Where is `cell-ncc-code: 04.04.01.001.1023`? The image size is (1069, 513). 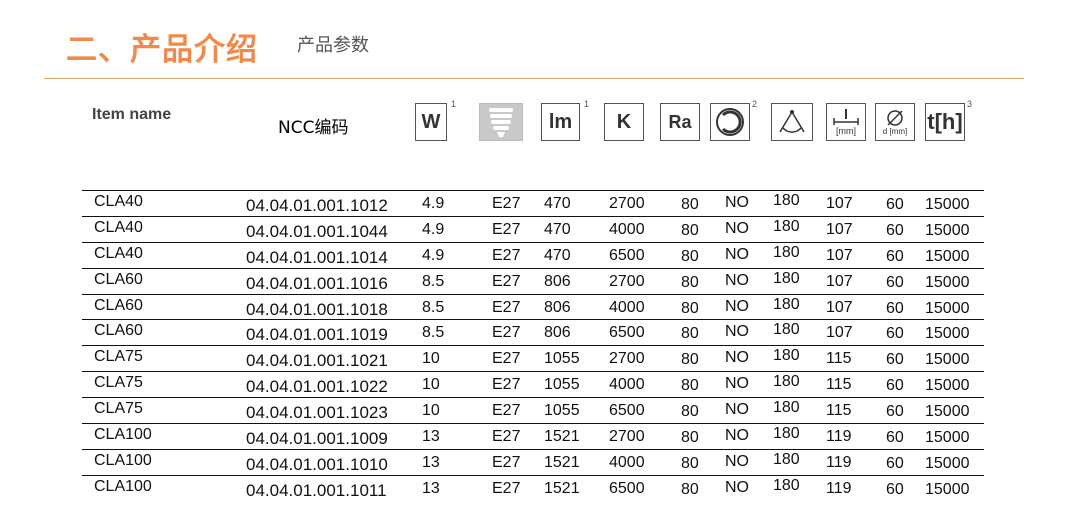
cell-ncc-code: 04.04.01.001.1023 is located at coordinates (317, 413).